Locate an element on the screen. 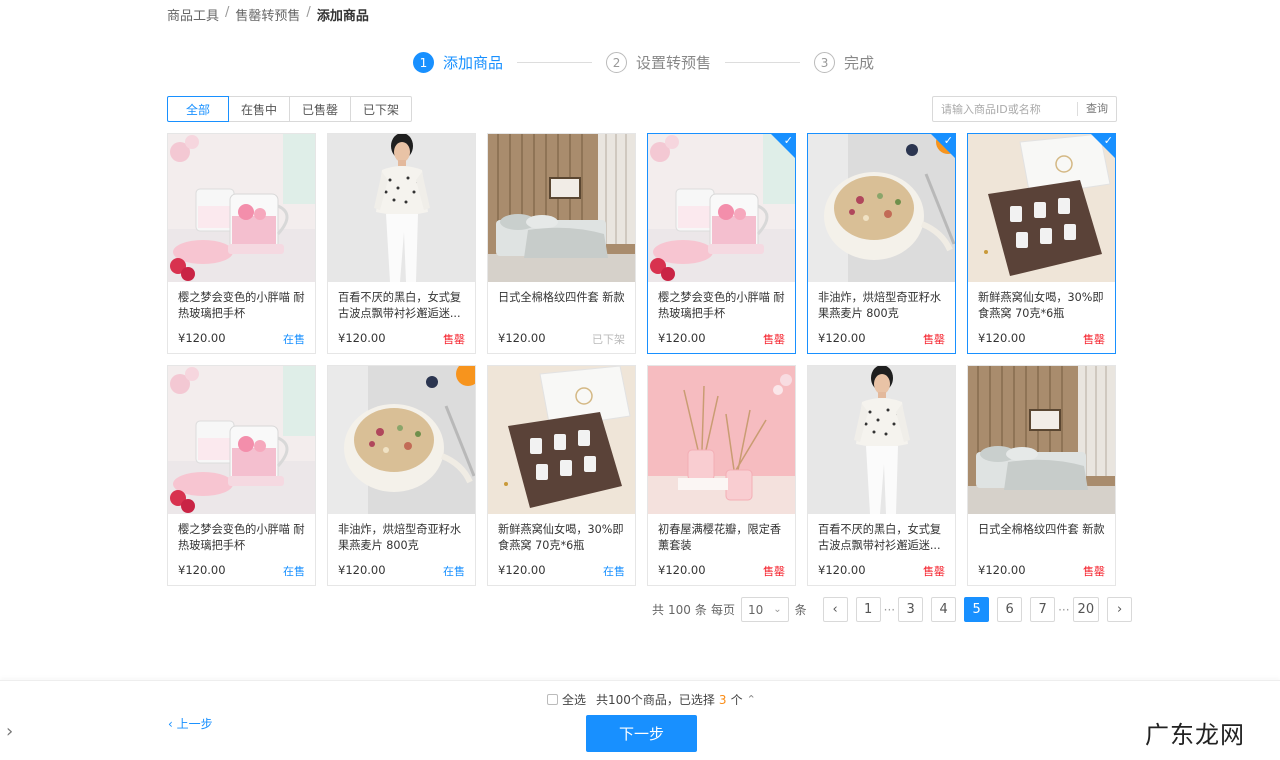 The height and width of the screenshot is (760, 1280). selection-summary-suffix: 个 is located at coordinates (736, 700).